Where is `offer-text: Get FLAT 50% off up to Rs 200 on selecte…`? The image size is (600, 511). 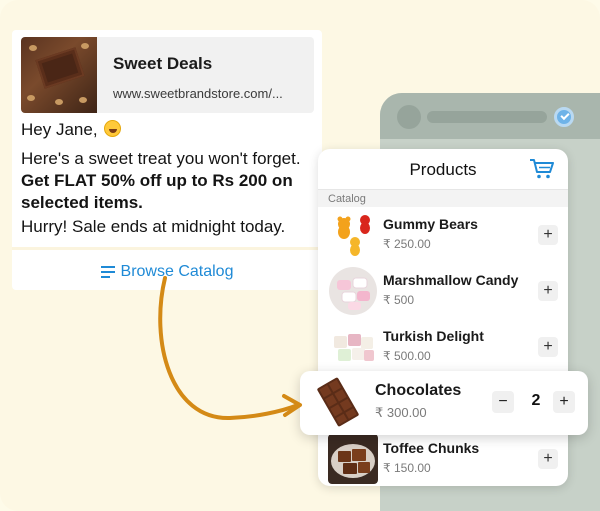
offer-text: Get FLAT 50% off up to Rs 200 on selecte… is located at coordinates (157, 191).